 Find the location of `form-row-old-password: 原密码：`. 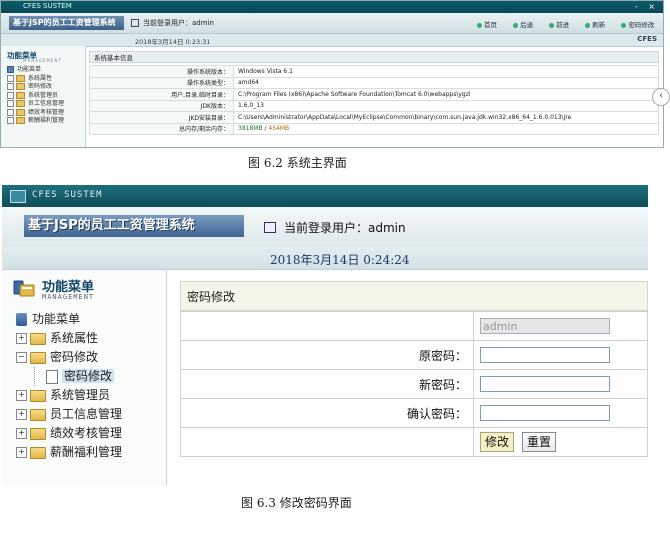

form-row-old-password: 原密码： is located at coordinates (414, 355).